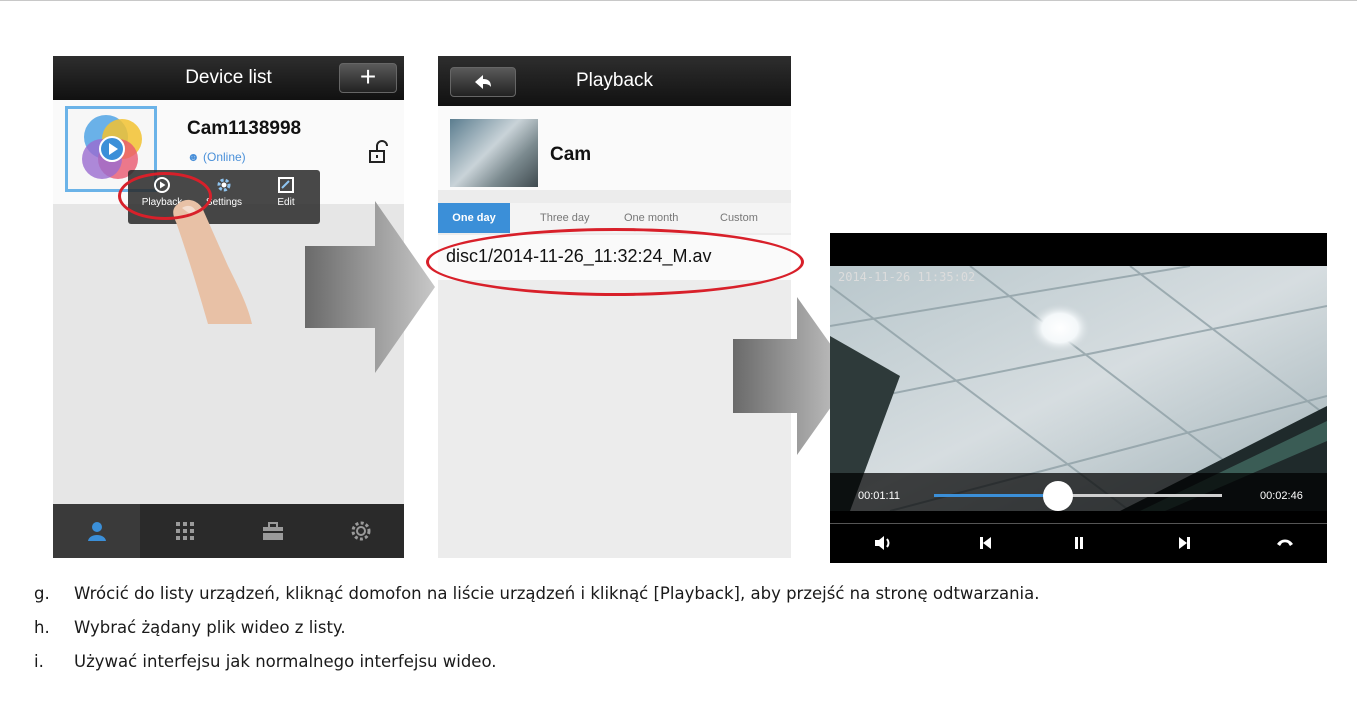 The height and width of the screenshot is (711, 1357). Describe the element at coordinates (244, 128) in the screenshot. I see `device-name: Cam1138998` at that location.